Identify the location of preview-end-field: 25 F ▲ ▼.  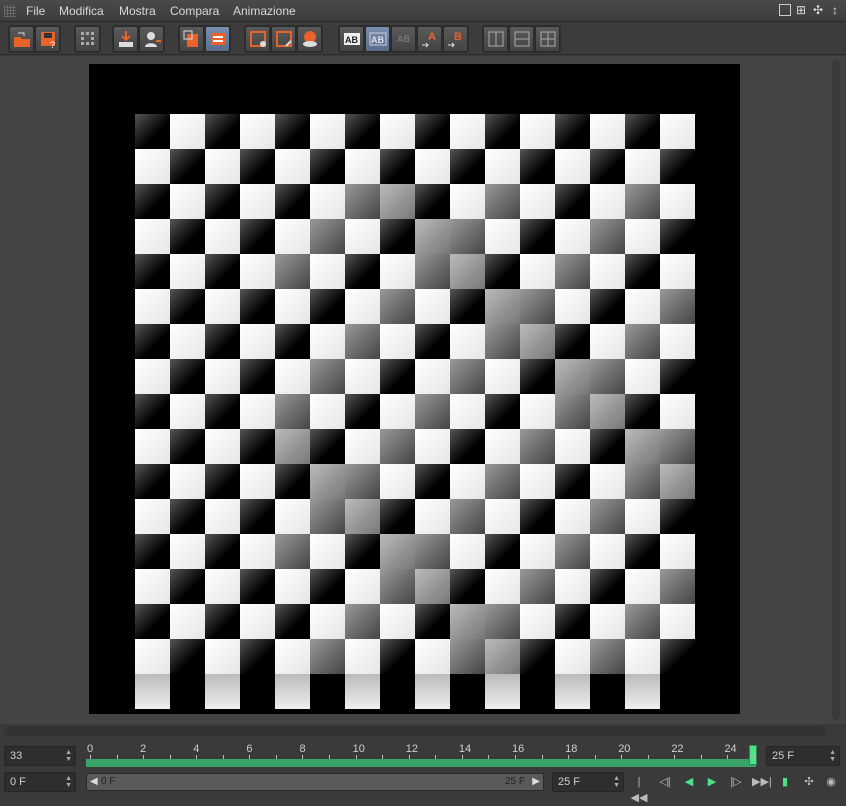
(588, 782).